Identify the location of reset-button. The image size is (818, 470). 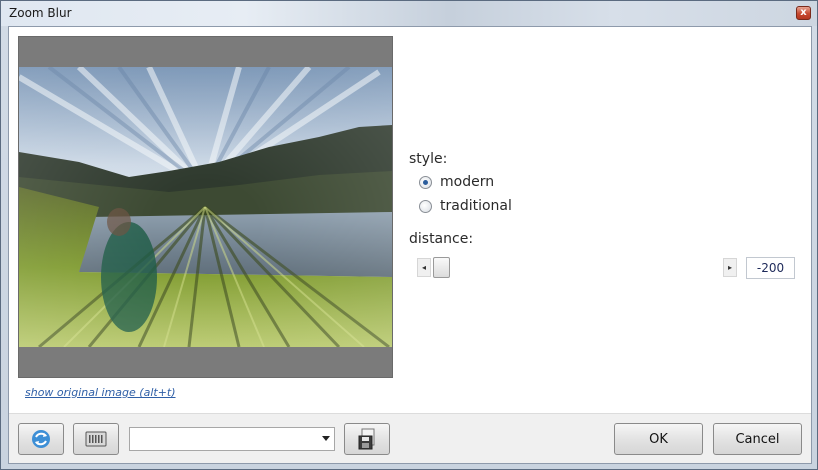
(41, 439).